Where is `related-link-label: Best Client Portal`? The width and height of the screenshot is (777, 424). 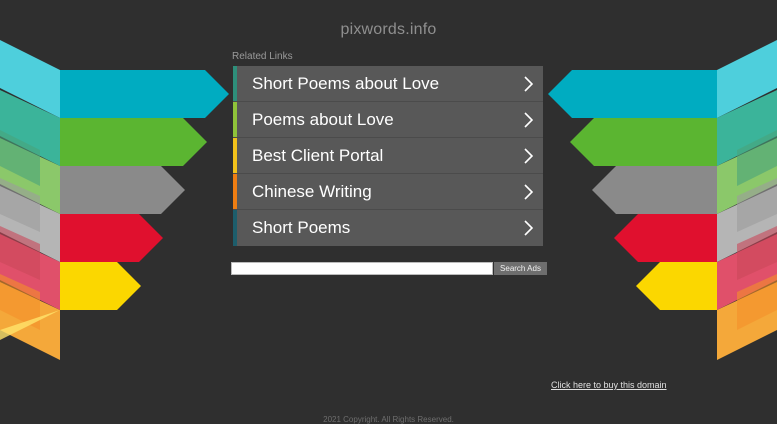 related-link-label: Best Client Portal is located at coordinates (318, 155).